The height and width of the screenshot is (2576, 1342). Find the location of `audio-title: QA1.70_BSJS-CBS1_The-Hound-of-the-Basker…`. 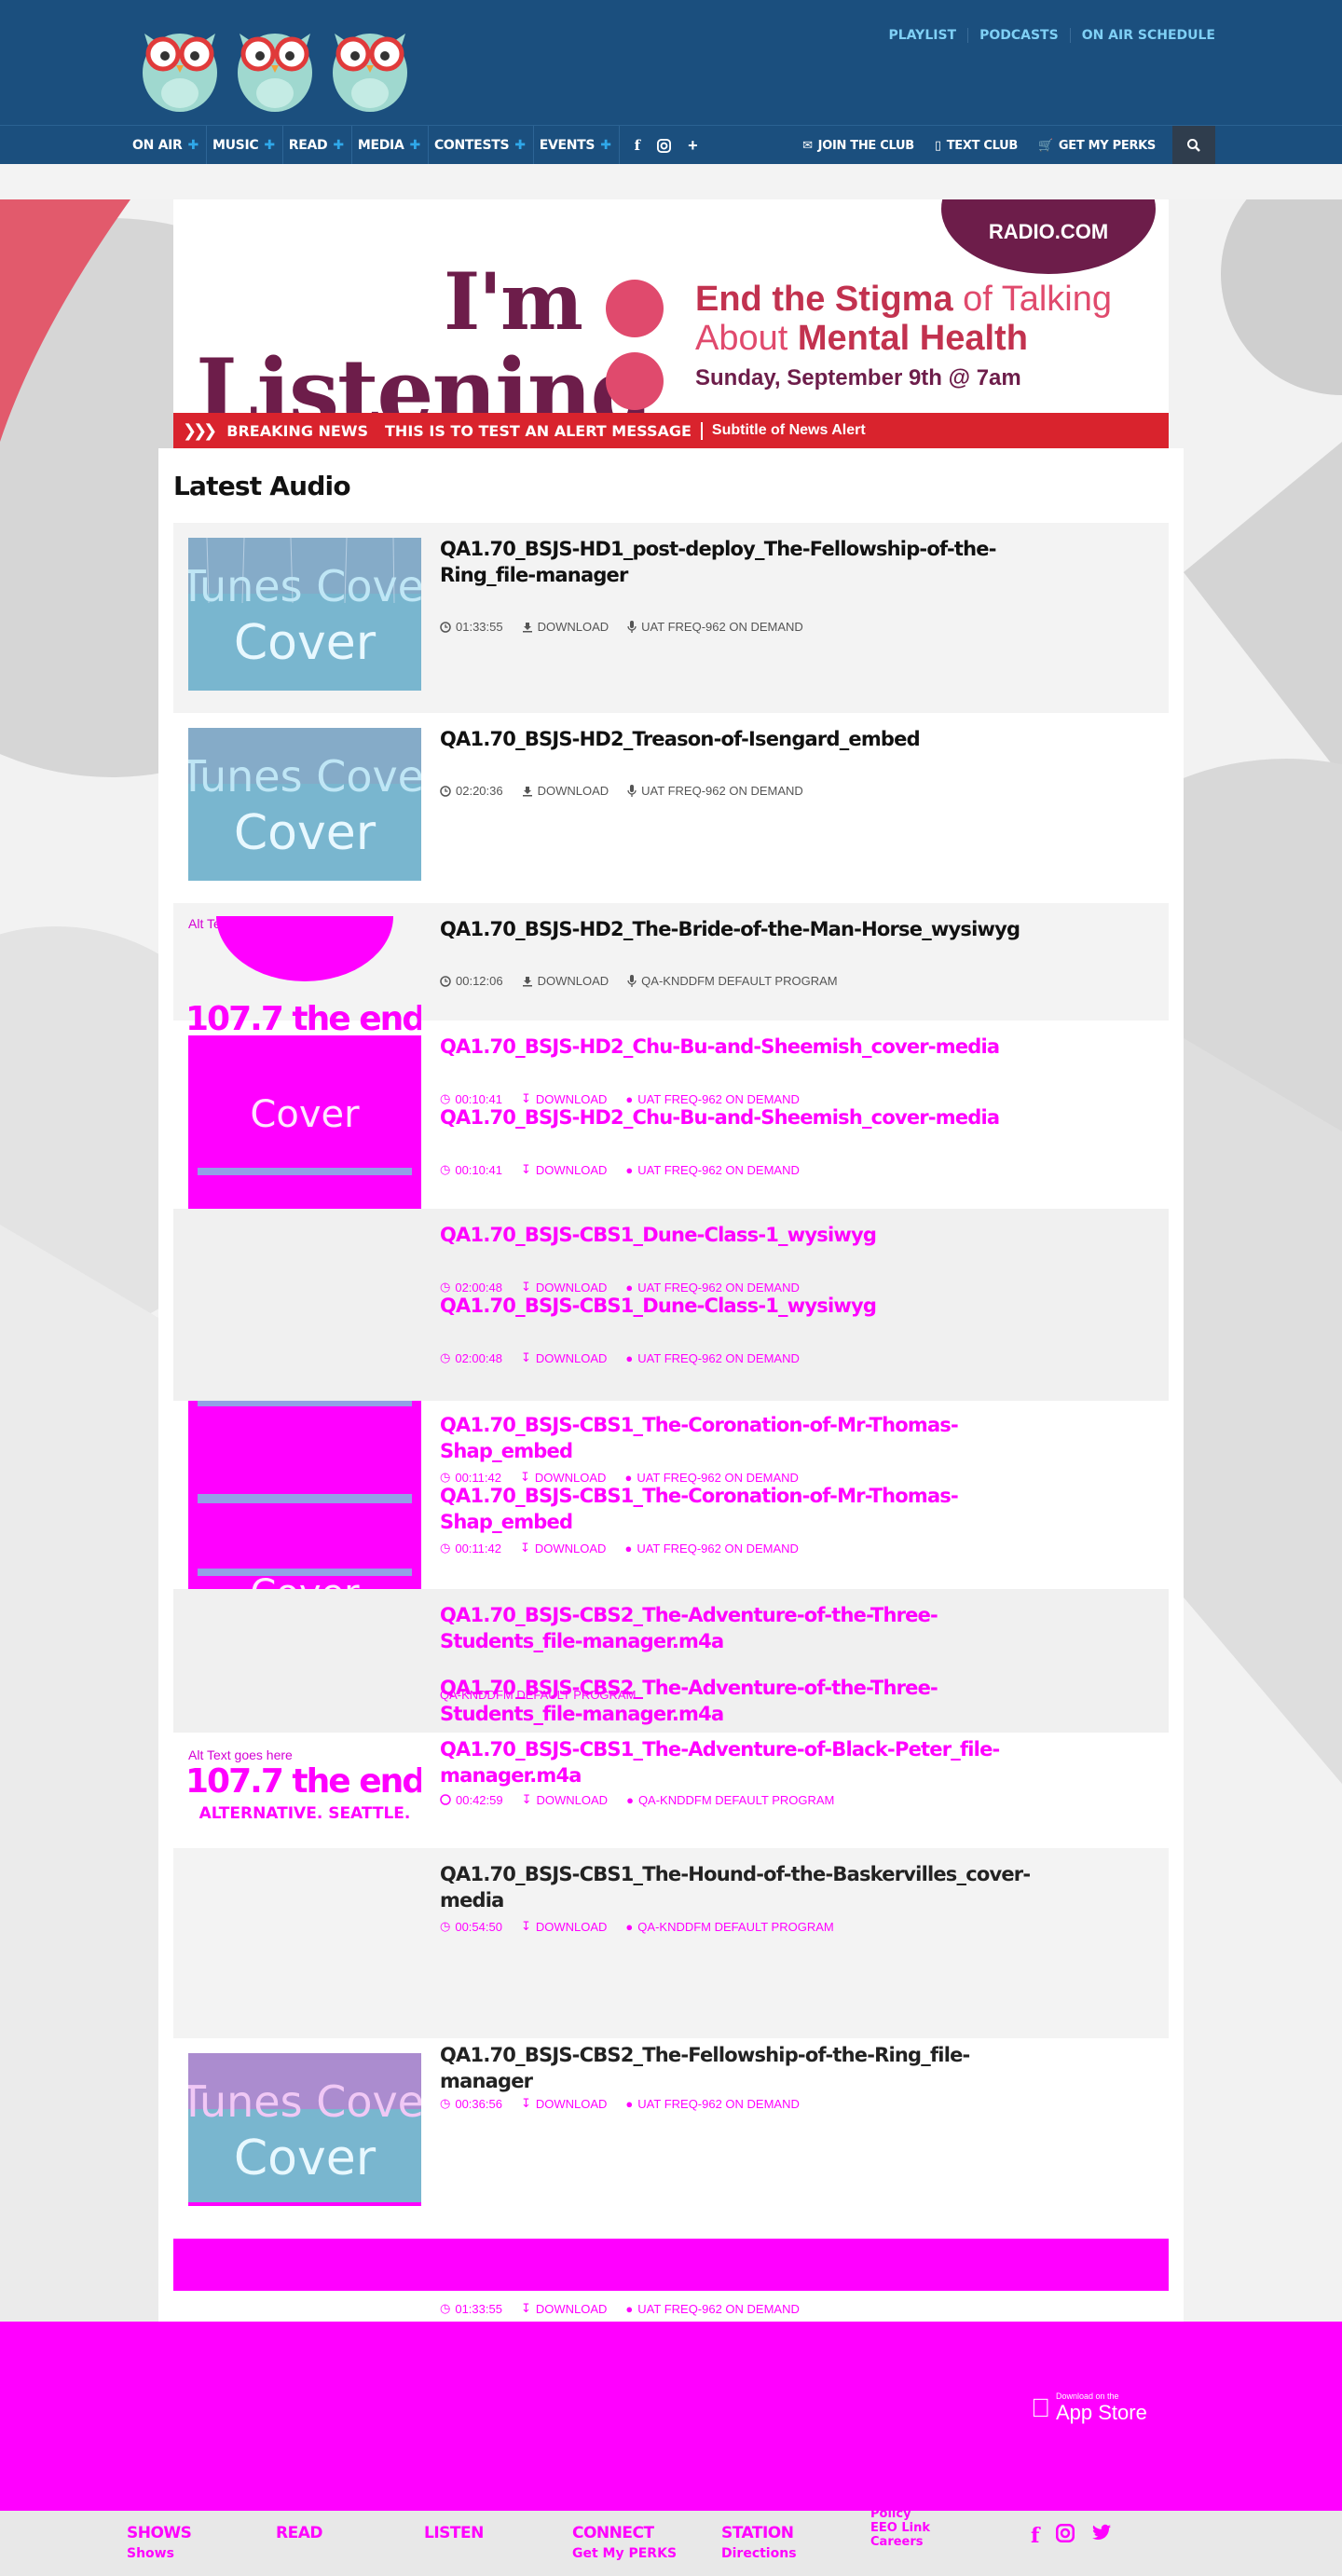

audio-title: QA1.70_BSJS-CBS1_The-Hound-of-the-Basker… is located at coordinates (738, 1887).